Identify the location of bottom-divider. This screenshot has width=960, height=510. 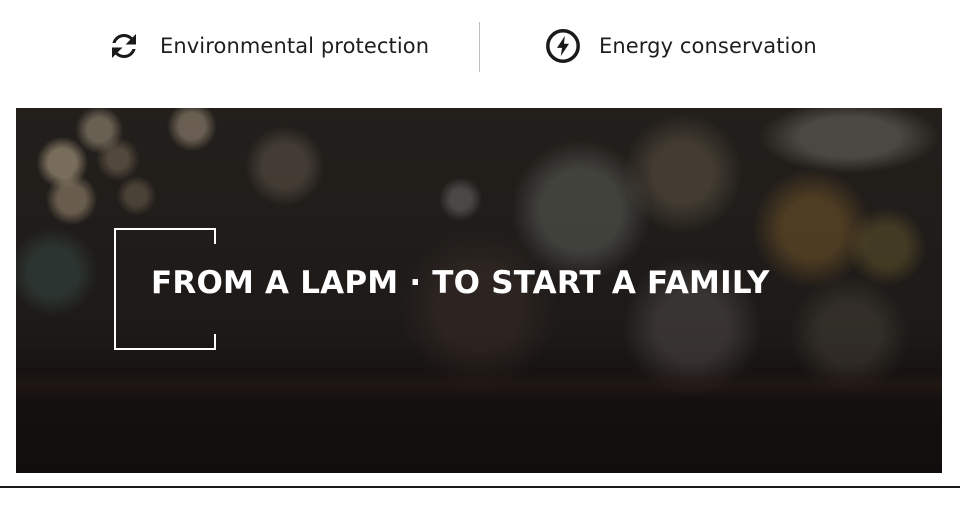
(480, 487).